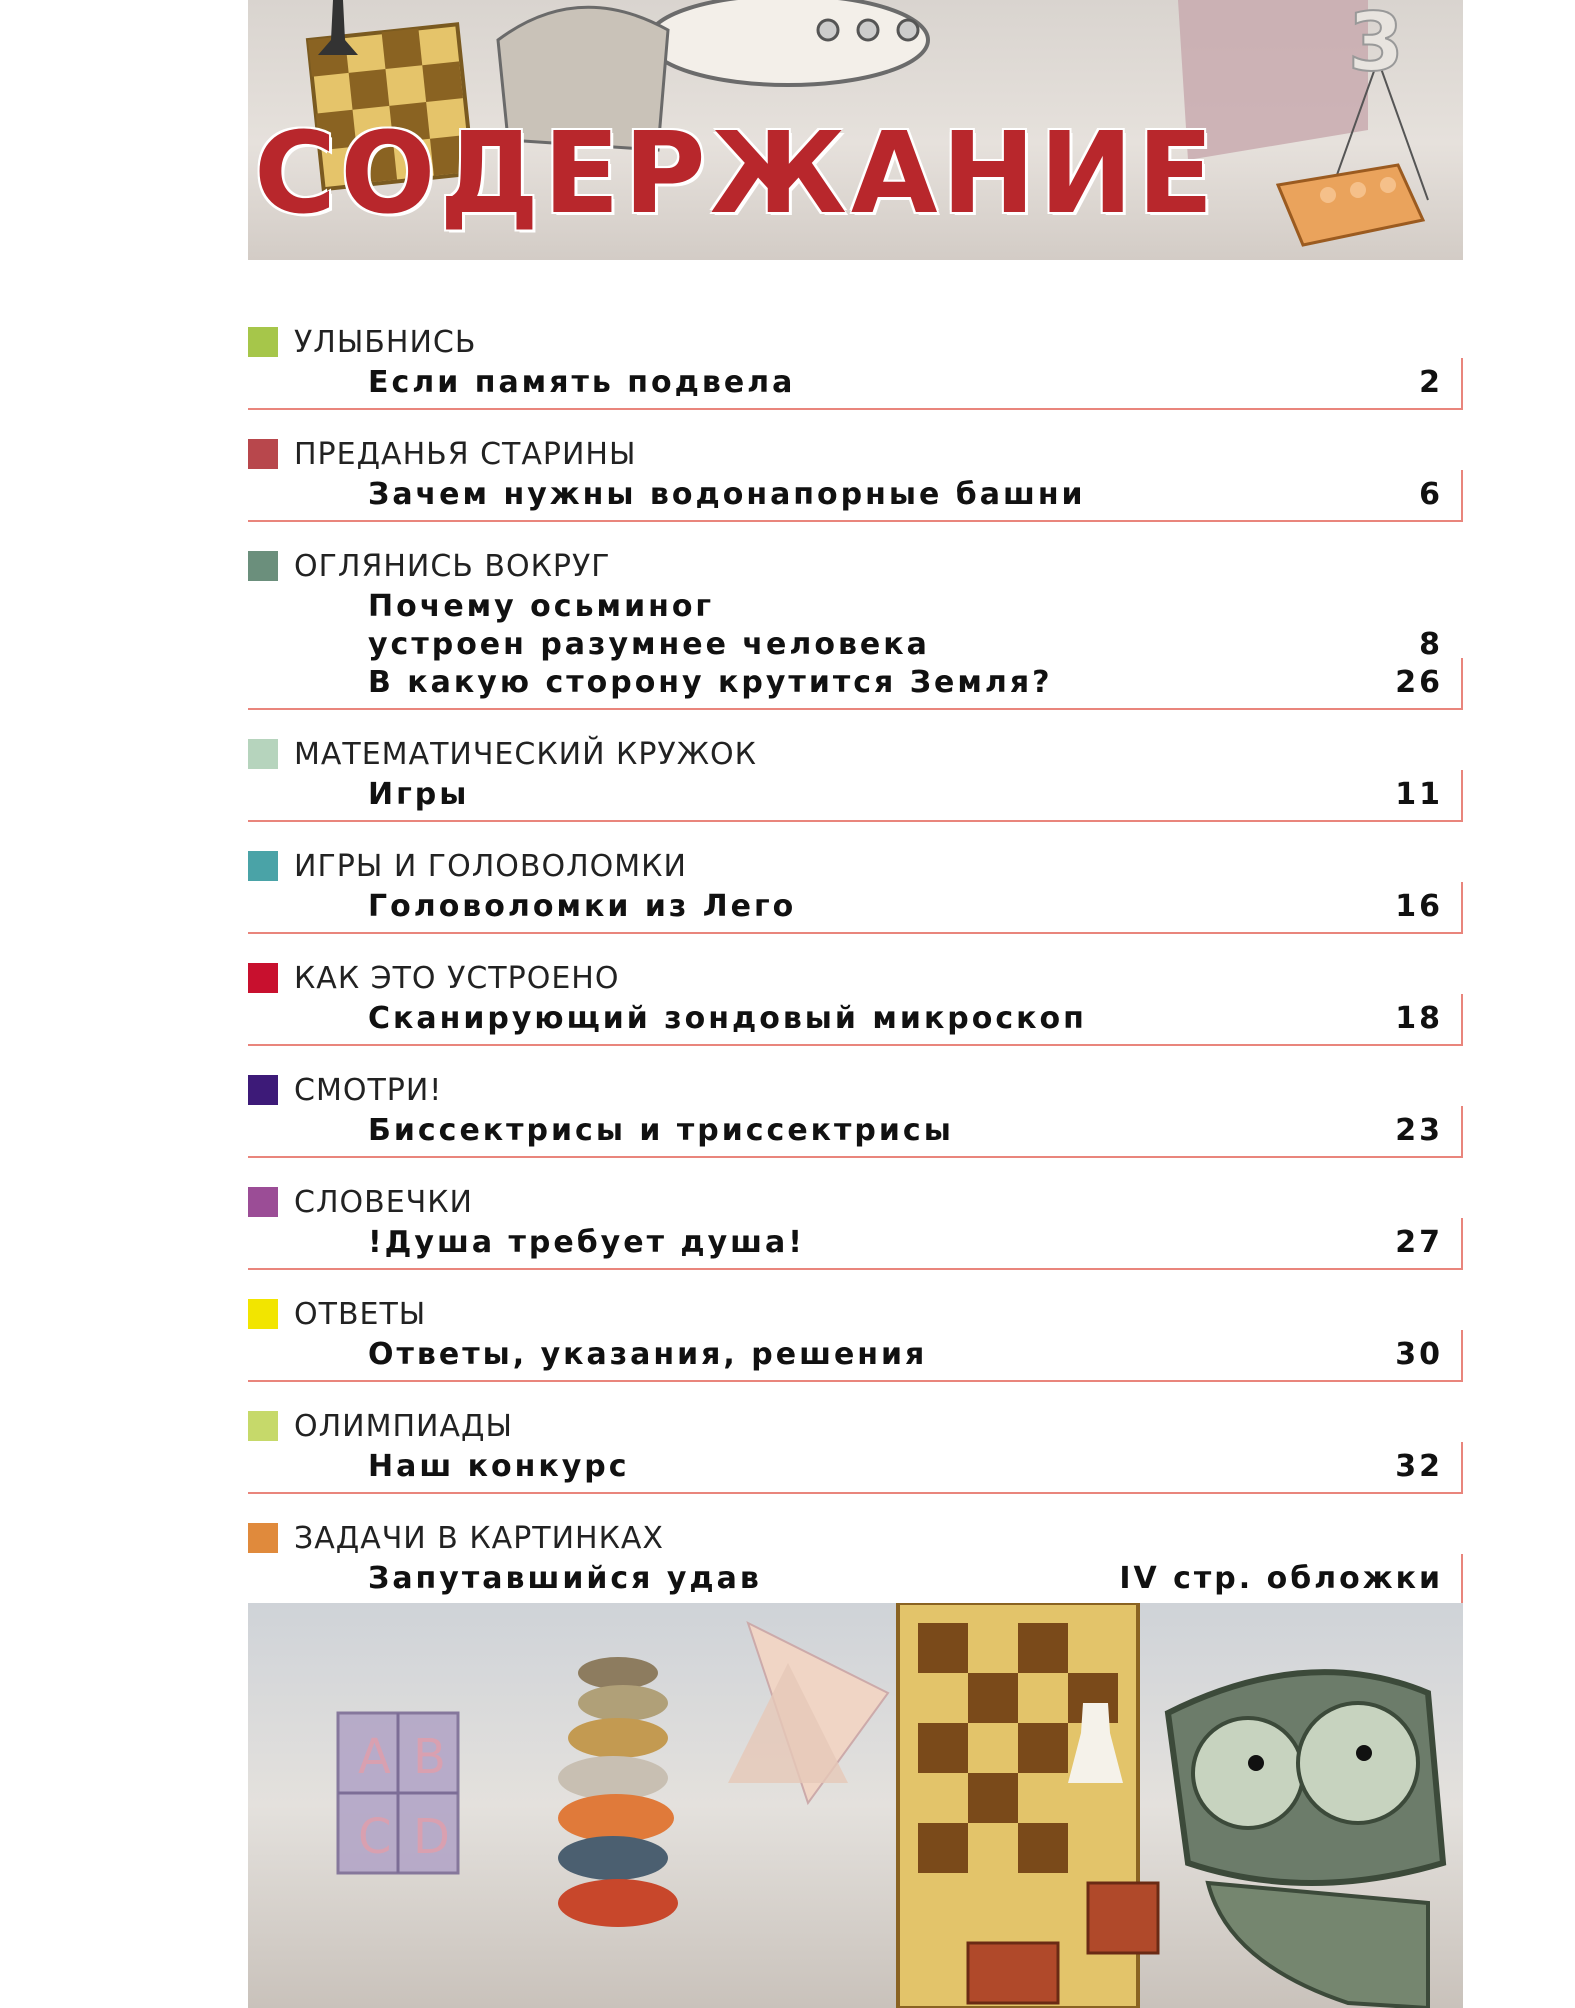  I want to click on entry-page-number: 18, so click(1419, 1018).